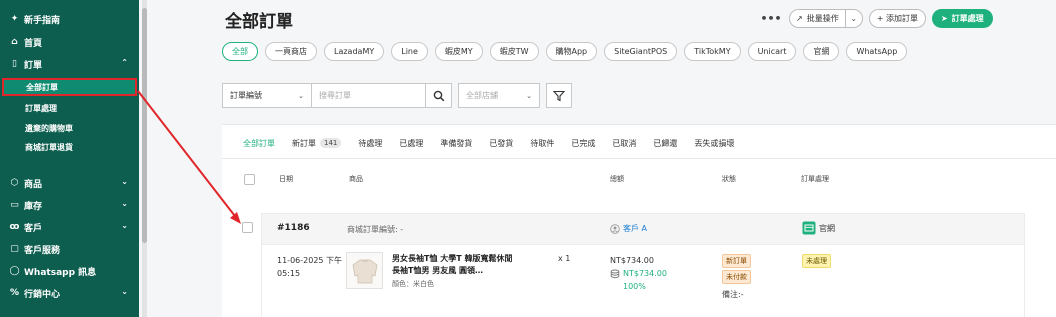 The height and width of the screenshot is (317, 1056). I want to click on tab-ready-to-ship: 準備發貨, so click(456, 143).